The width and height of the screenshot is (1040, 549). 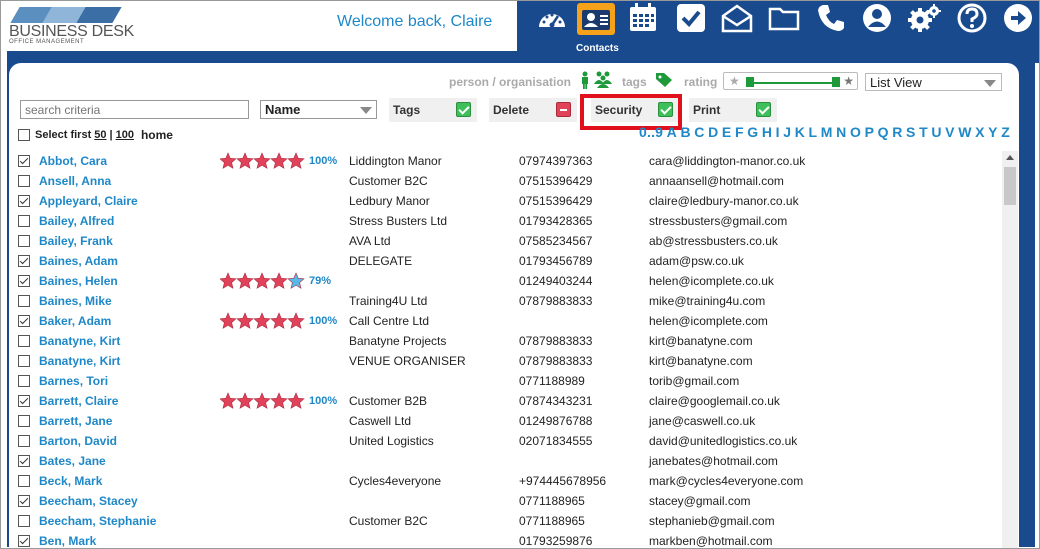 I want to click on contact-name: Abbot, Cara, so click(x=73, y=161).